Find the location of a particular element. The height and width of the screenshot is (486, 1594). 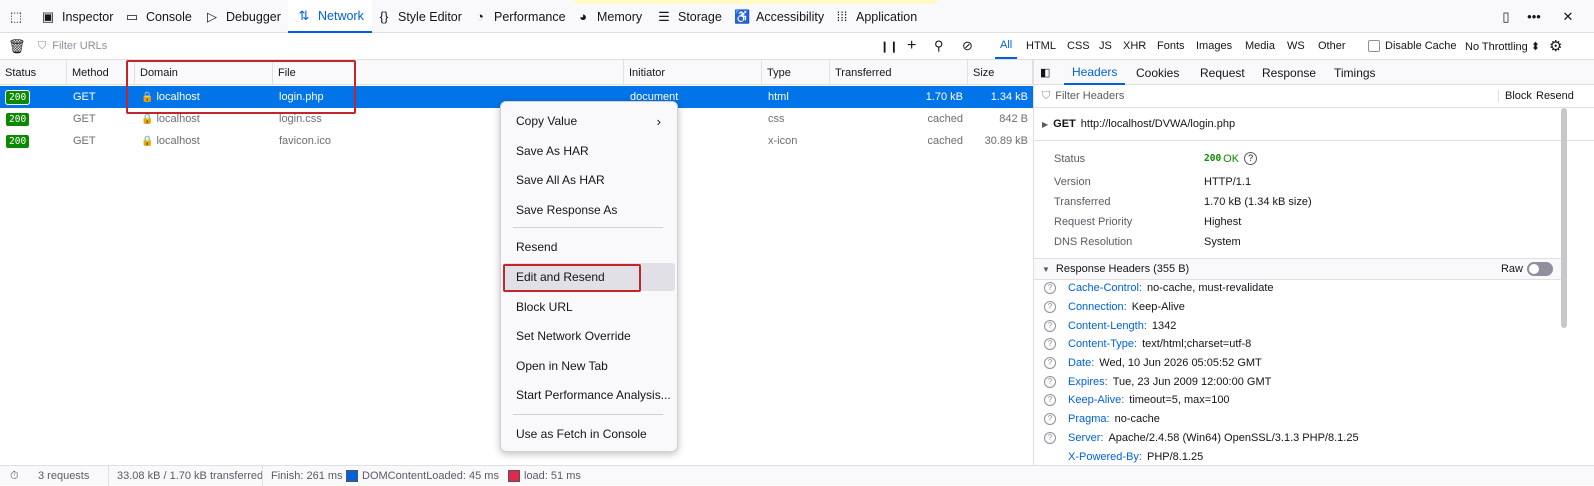

menu-item-open-in-new-tab: Open in New Tab is located at coordinates (589, 366).